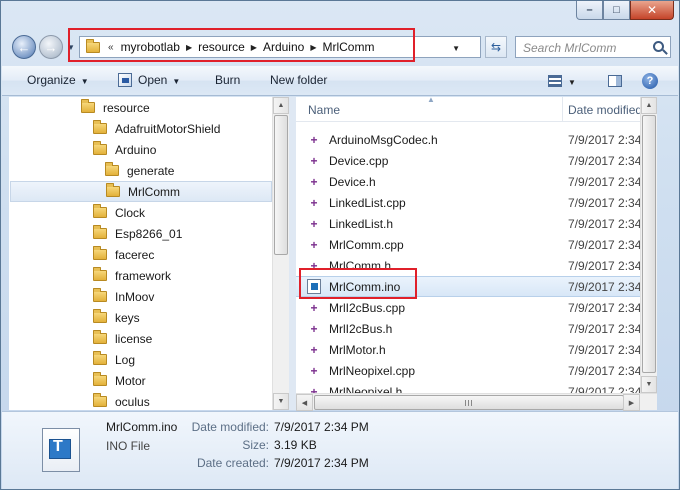 This screenshot has width=680, height=490. Describe the element at coordinates (476, 109) in the screenshot. I see `column-header: ▲ Name Date modified` at that location.